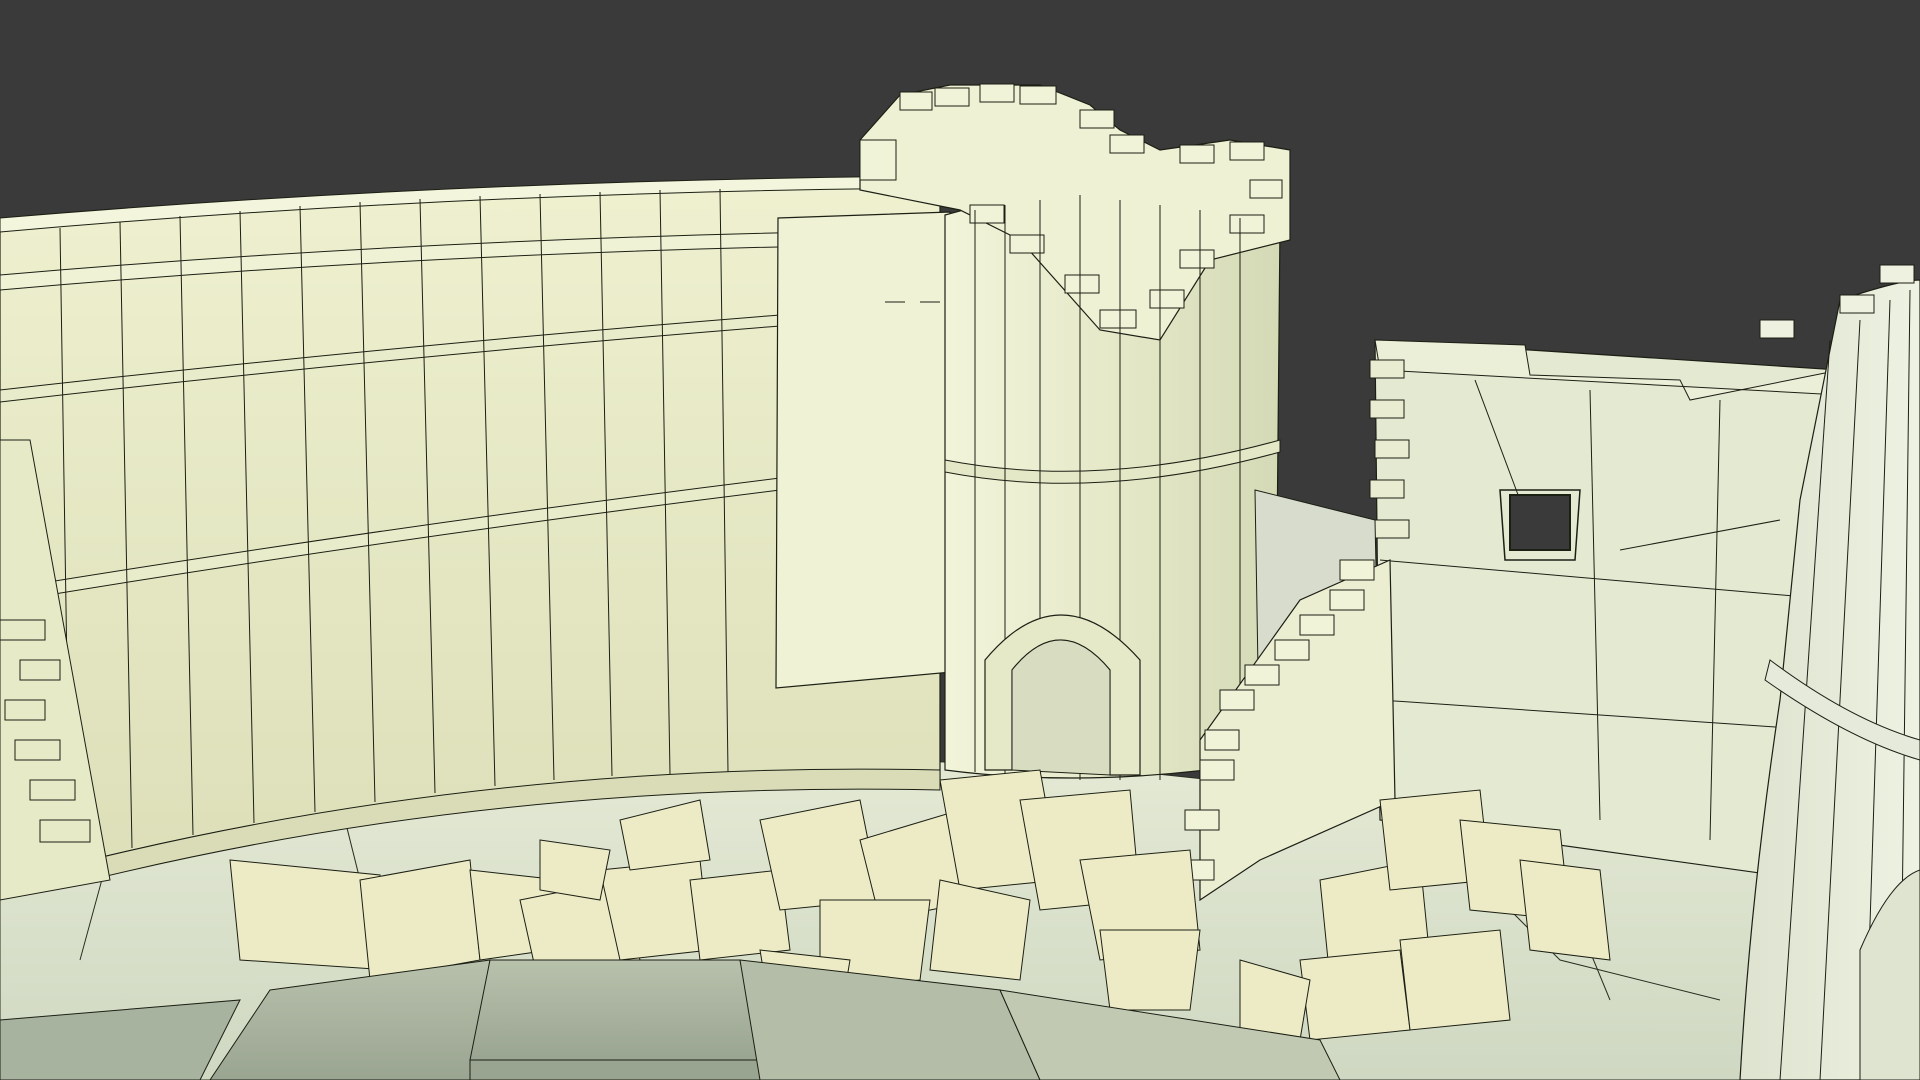  I want to click on window-opening, so click(1540, 522).